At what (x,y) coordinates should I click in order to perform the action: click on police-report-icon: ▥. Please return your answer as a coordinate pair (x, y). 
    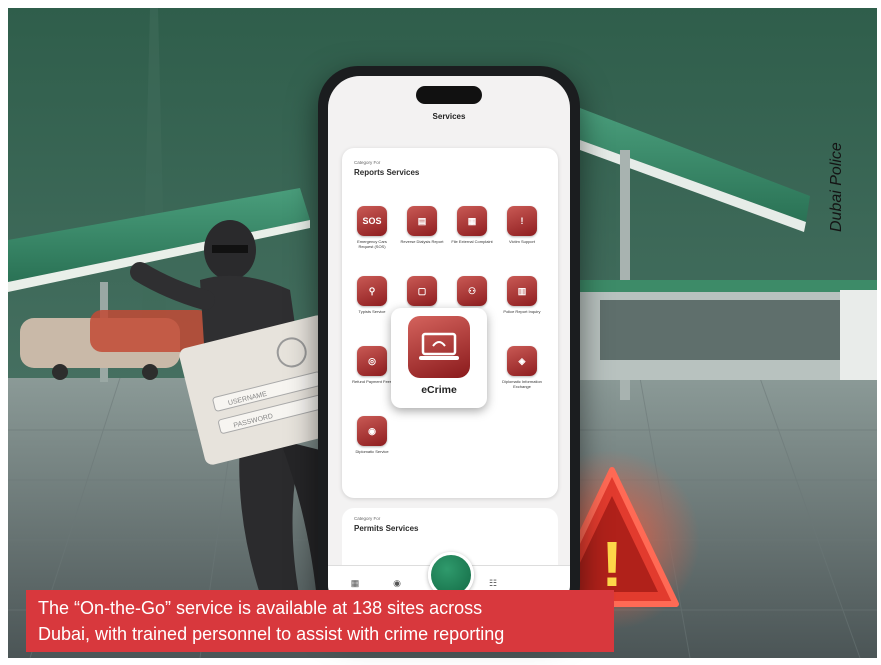
    Looking at the image, I should click on (522, 291).